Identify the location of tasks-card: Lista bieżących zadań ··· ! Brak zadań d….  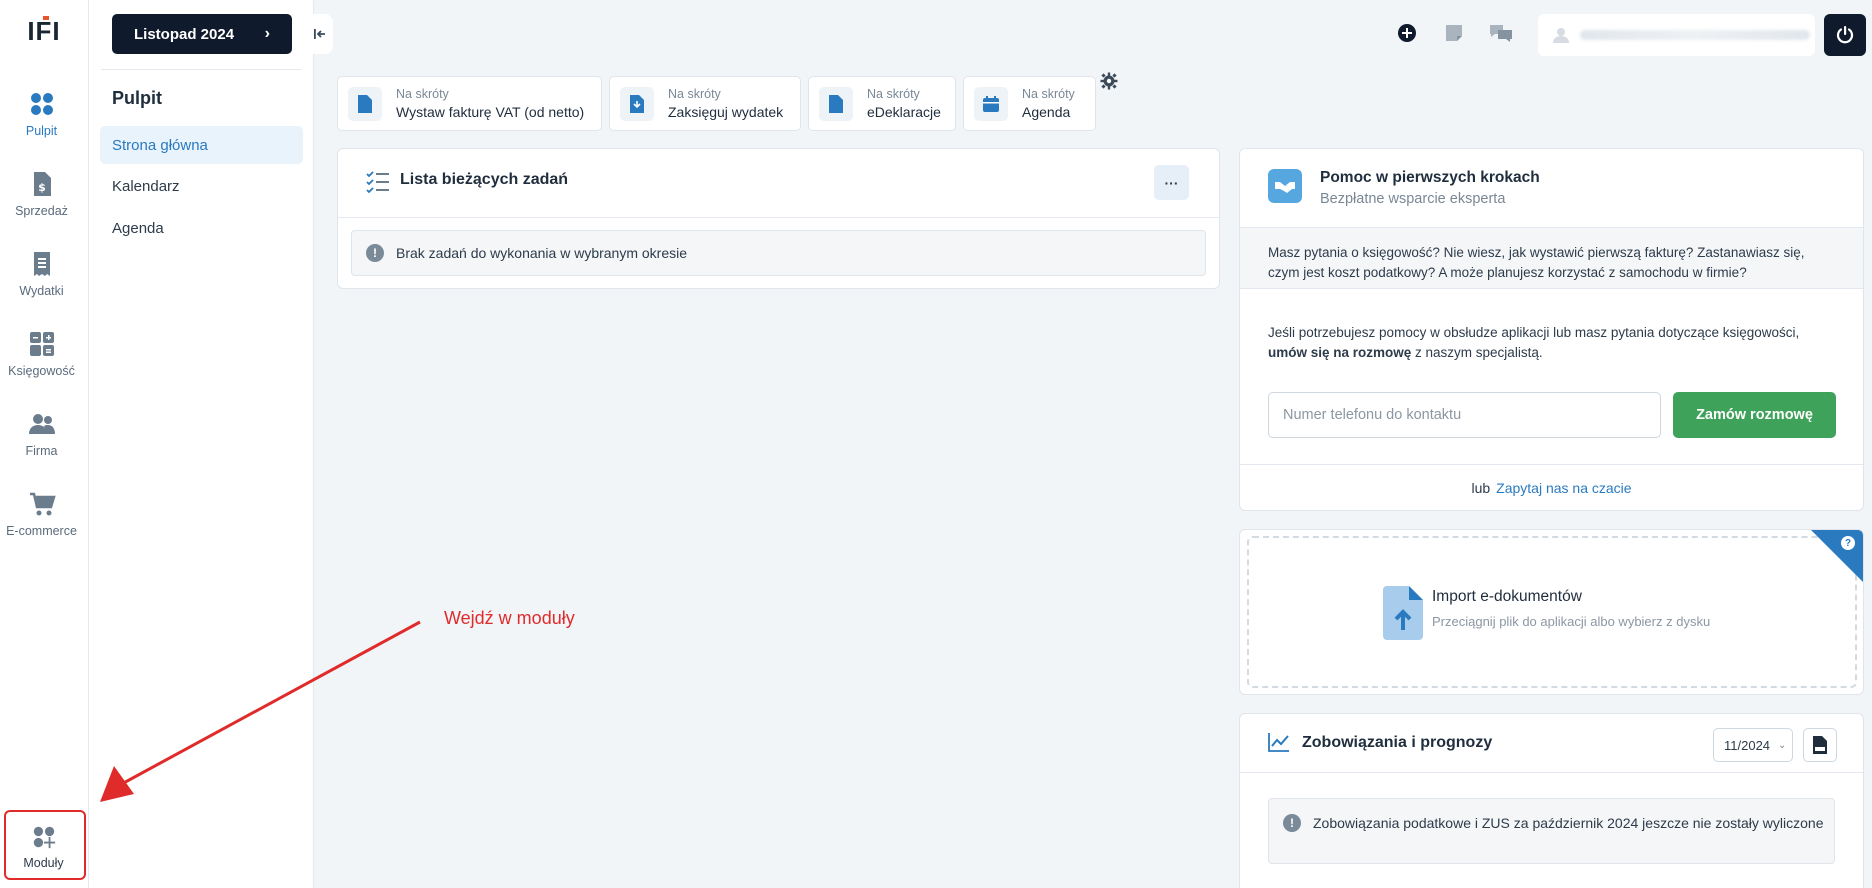
(778, 218).